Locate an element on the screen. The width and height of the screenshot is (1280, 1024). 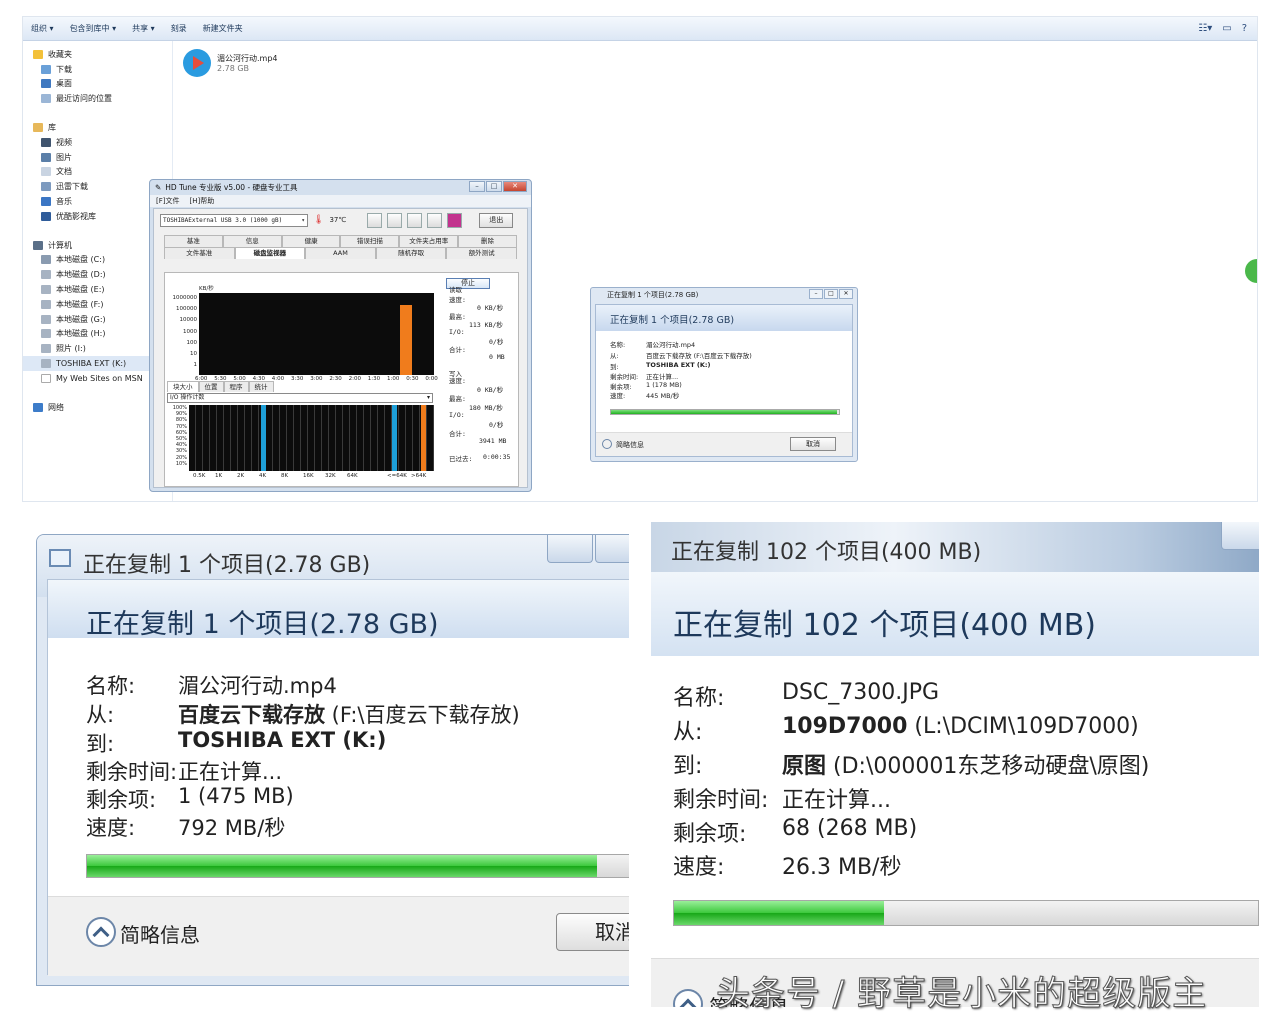
nav-label: 收藏夹 is located at coordinates (60, 54).